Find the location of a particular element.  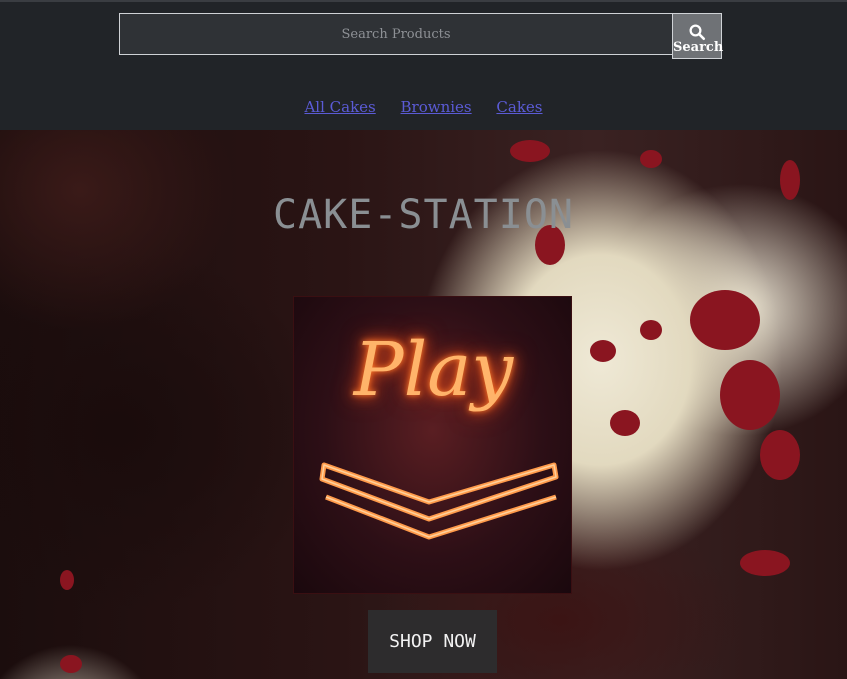

search-button: Search is located at coordinates (698, 36).